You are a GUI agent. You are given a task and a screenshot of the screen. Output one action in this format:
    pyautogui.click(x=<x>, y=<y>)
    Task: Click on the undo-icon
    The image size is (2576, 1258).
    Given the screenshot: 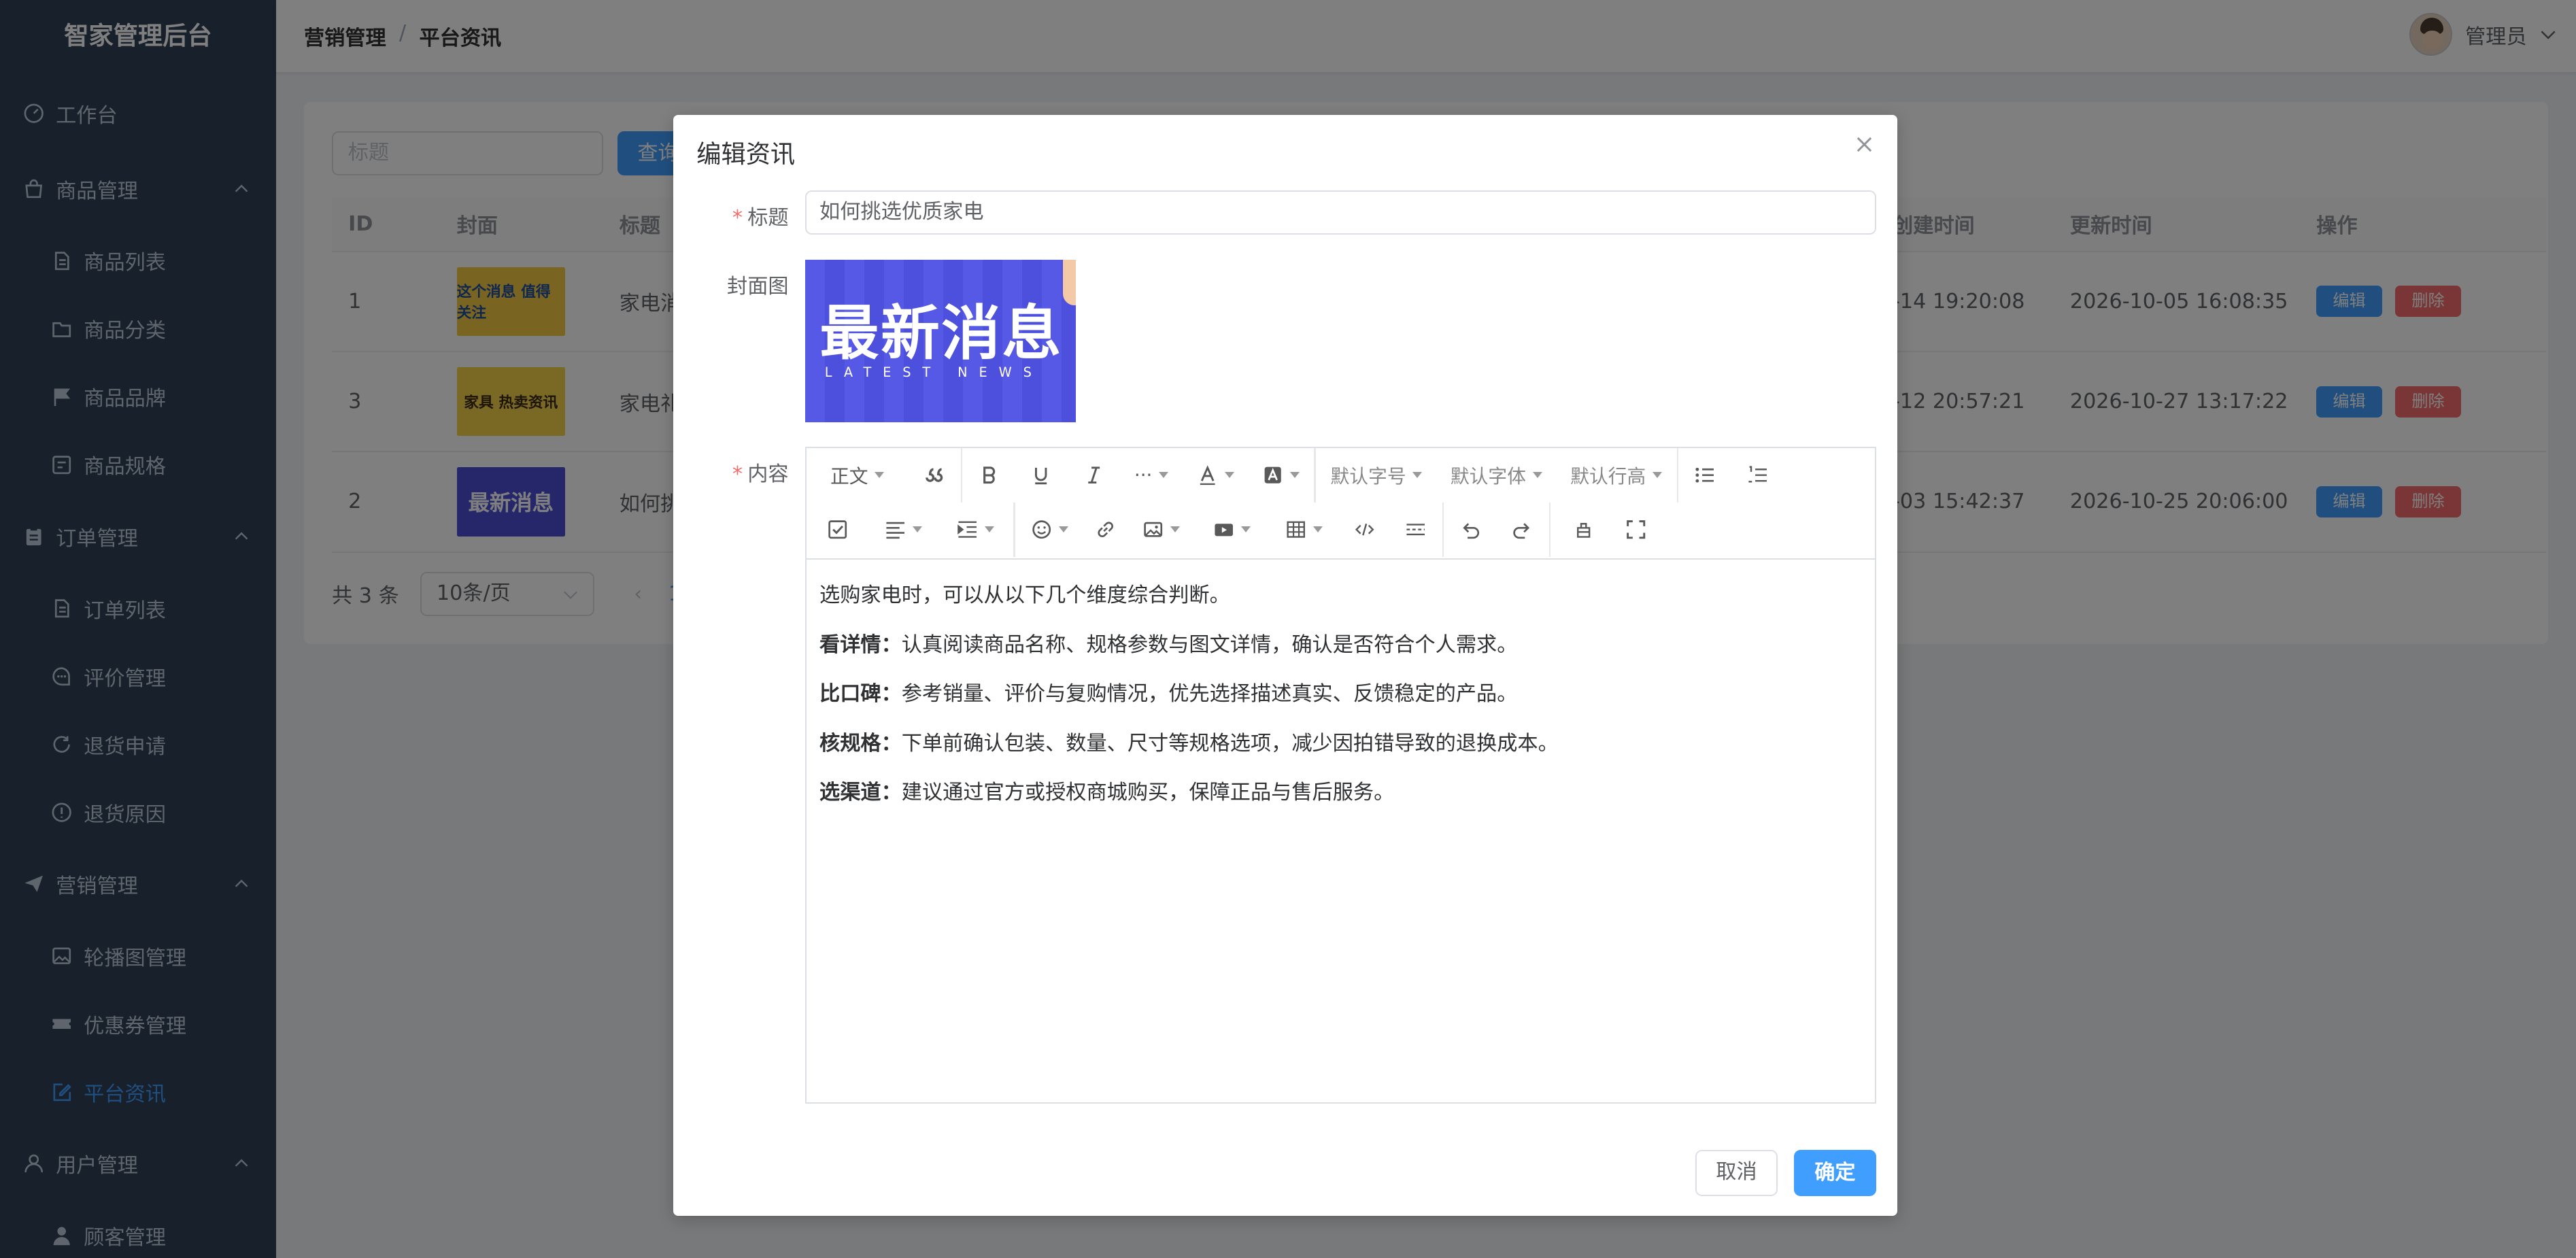 What is the action you would take?
    pyautogui.click(x=1470, y=530)
    